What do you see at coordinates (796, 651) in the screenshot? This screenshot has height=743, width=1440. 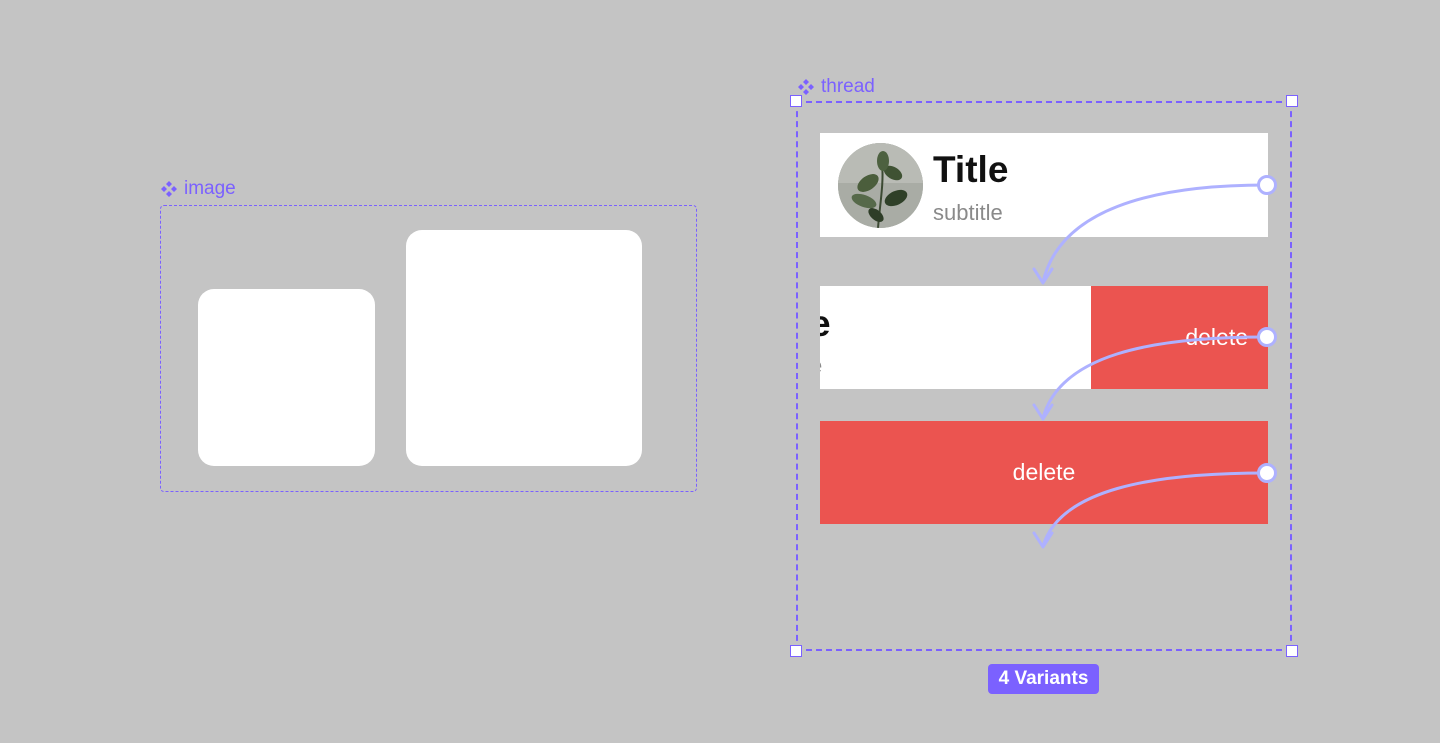 I see `resize-handle-bottom-left` at bounding box center [796, 651].